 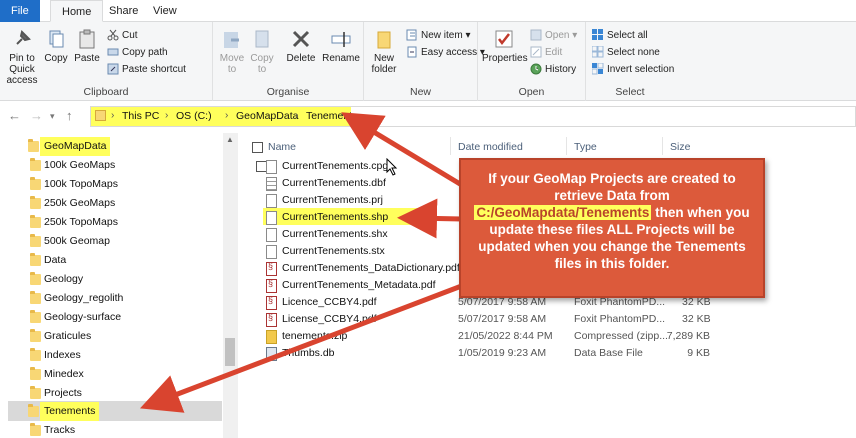 I want to click on nav-label: Tenements, so click(x=70, y=411).